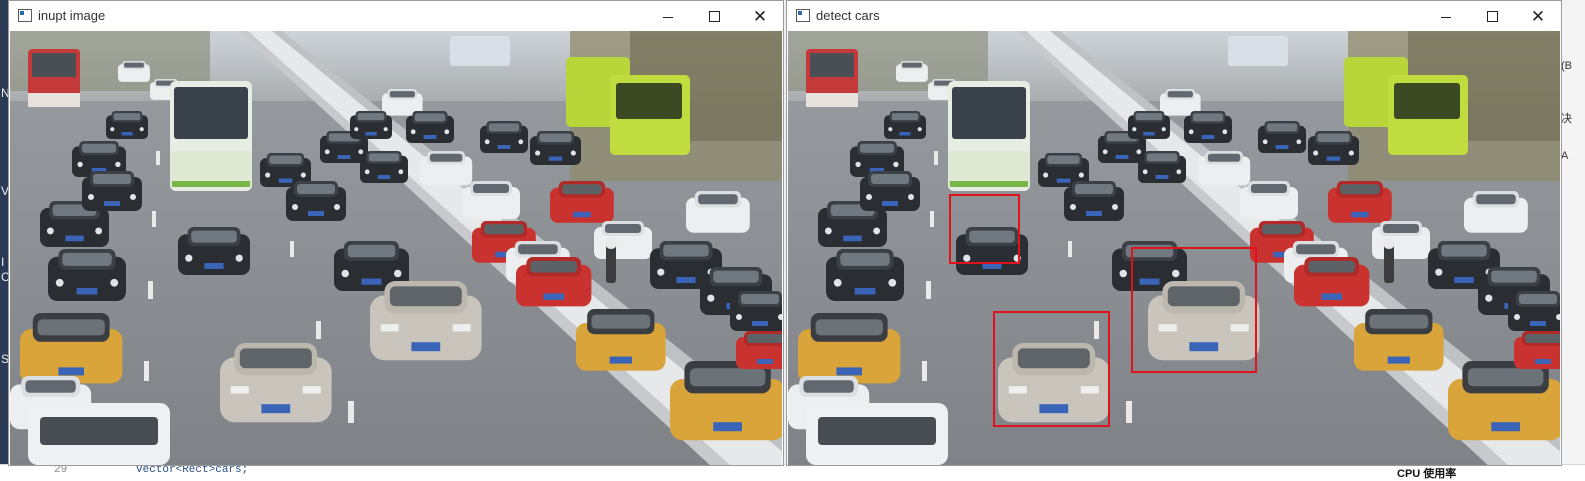 Image resolution: width=1585 pixels, height=481 pixels. Describe the element at coordinates (3, 262) in the screenshot. I see `left-edge-char: I` at that location.